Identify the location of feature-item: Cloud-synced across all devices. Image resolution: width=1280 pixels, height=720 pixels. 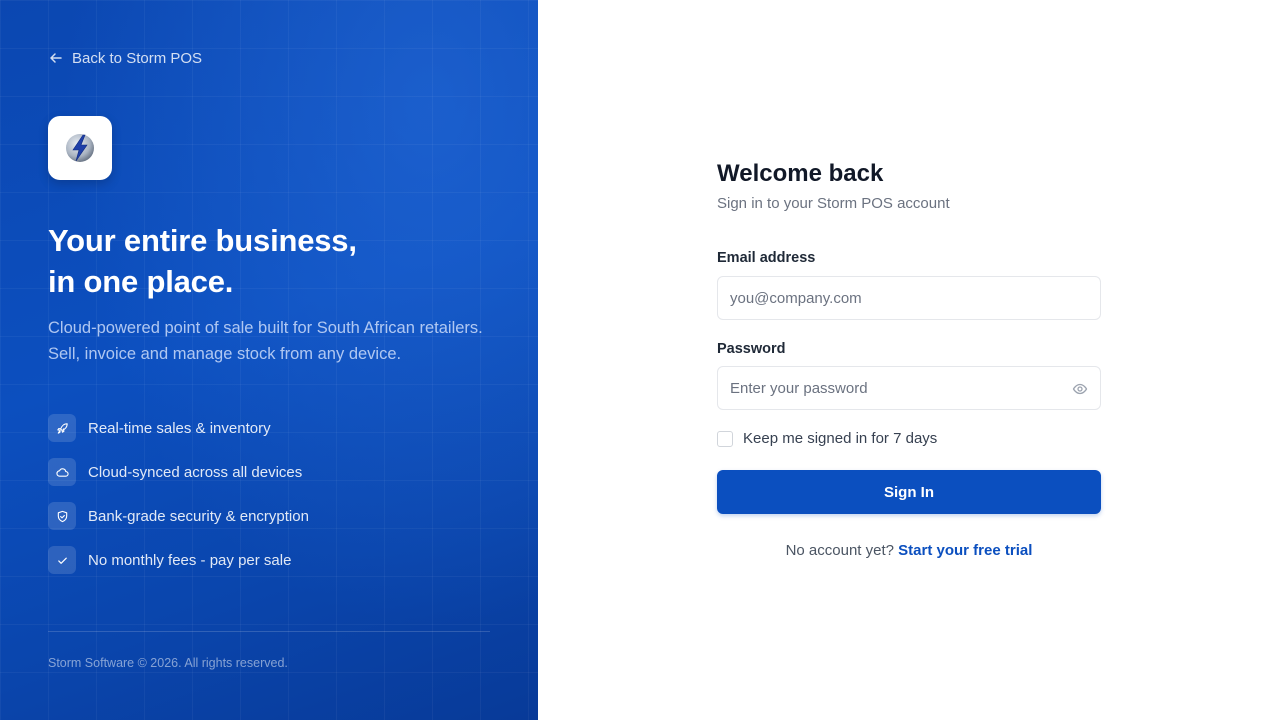
(178, 472).